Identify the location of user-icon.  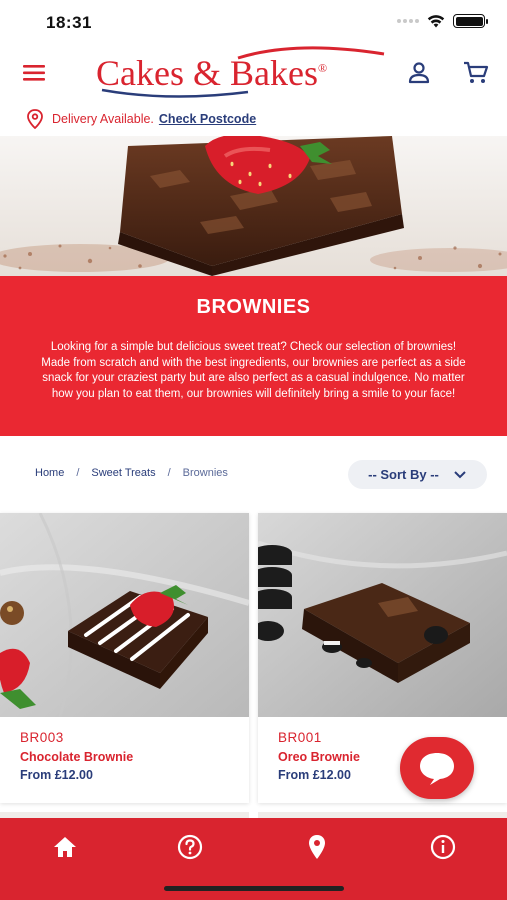
(419, 73).